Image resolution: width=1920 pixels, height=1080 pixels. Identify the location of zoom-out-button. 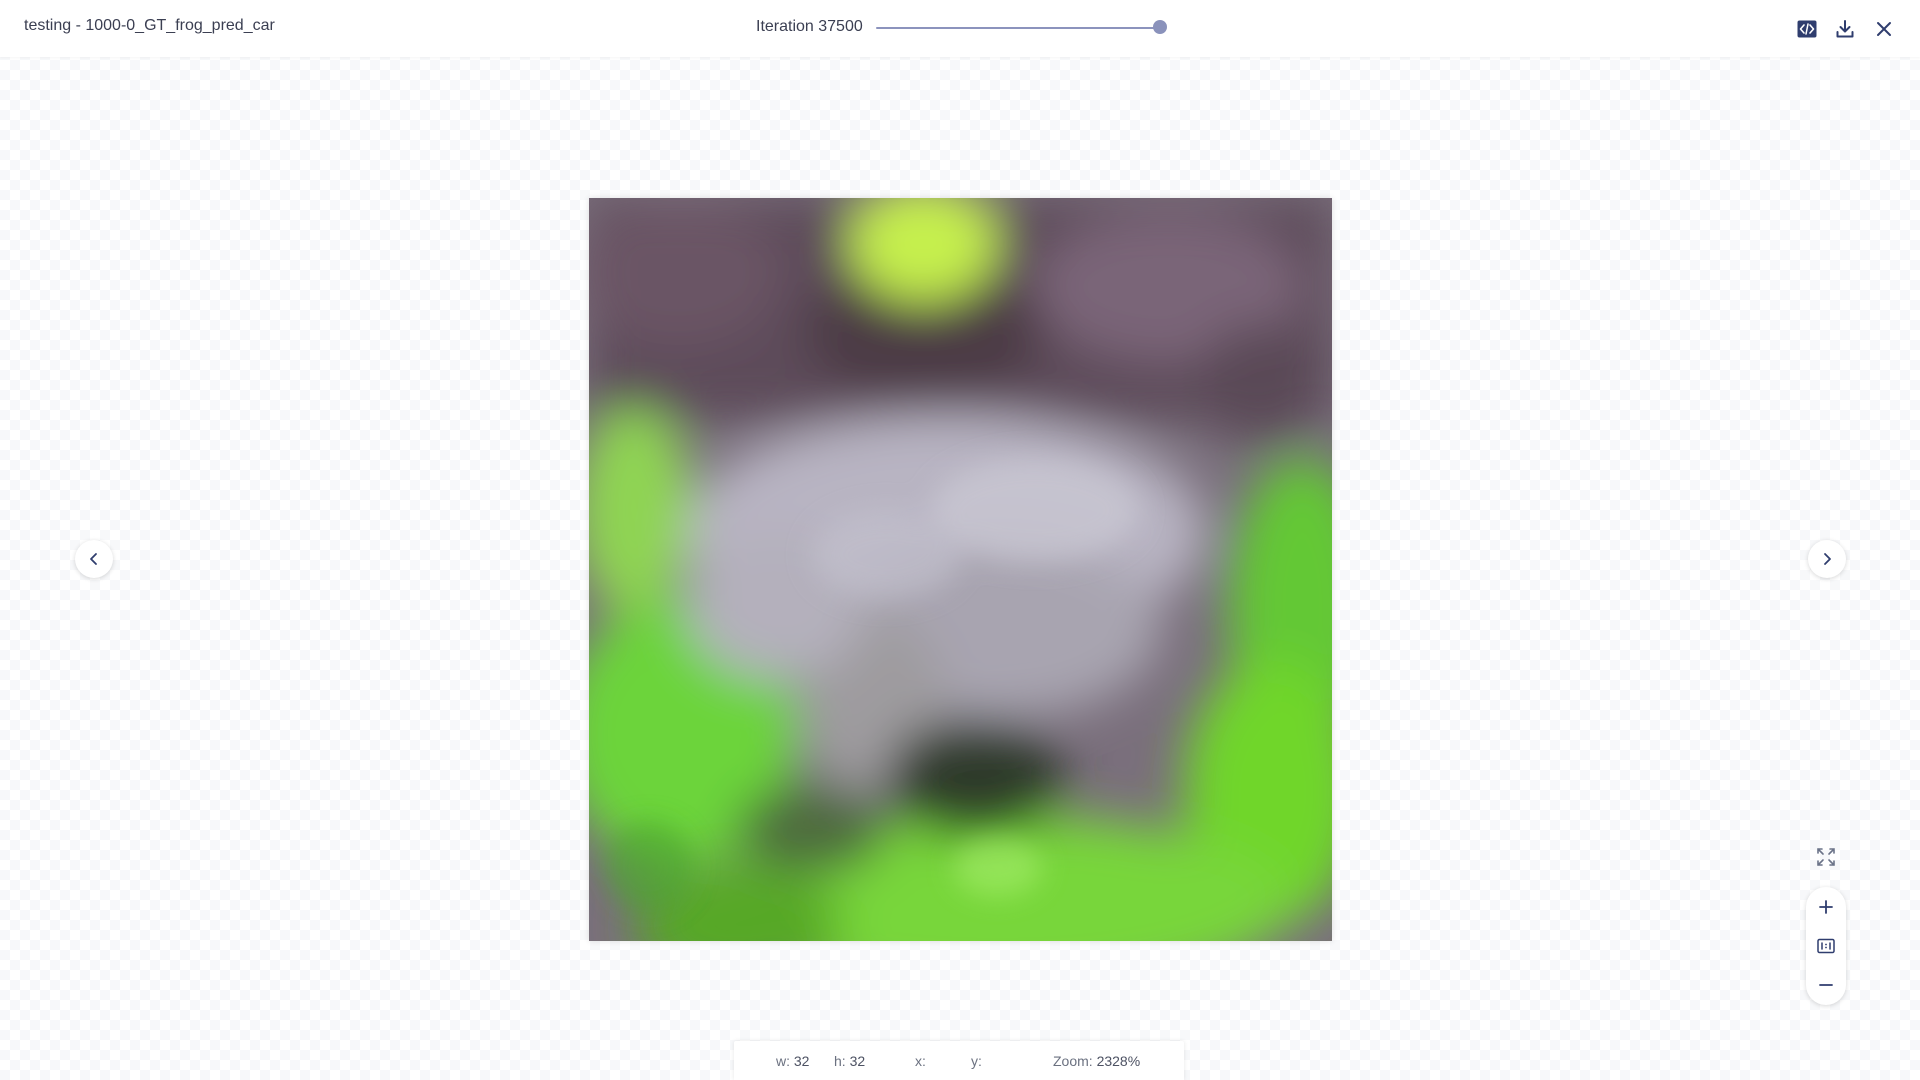
(1826, 985).